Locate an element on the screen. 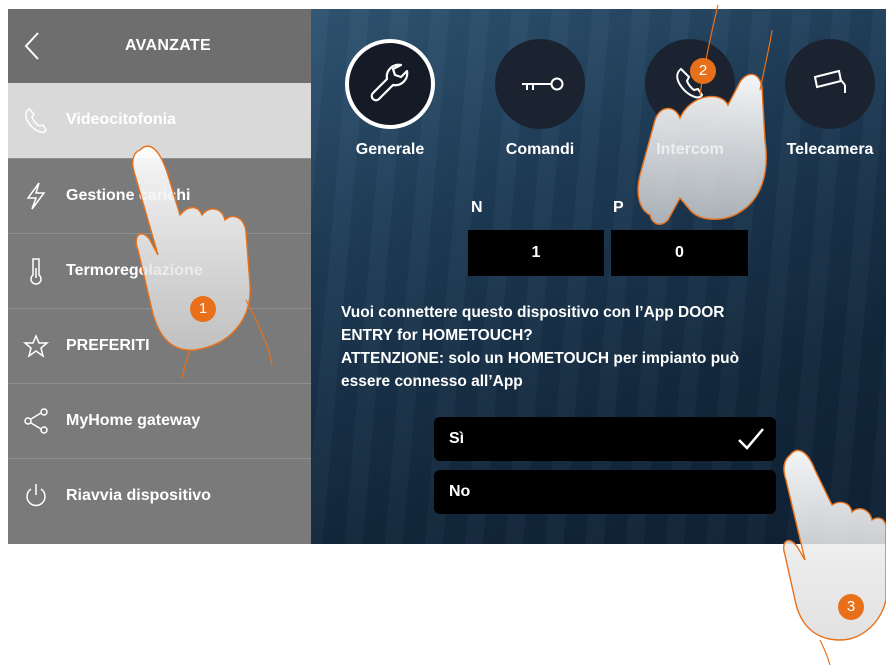  callout-badge-3: 3 is located at coordinates (851, 607).